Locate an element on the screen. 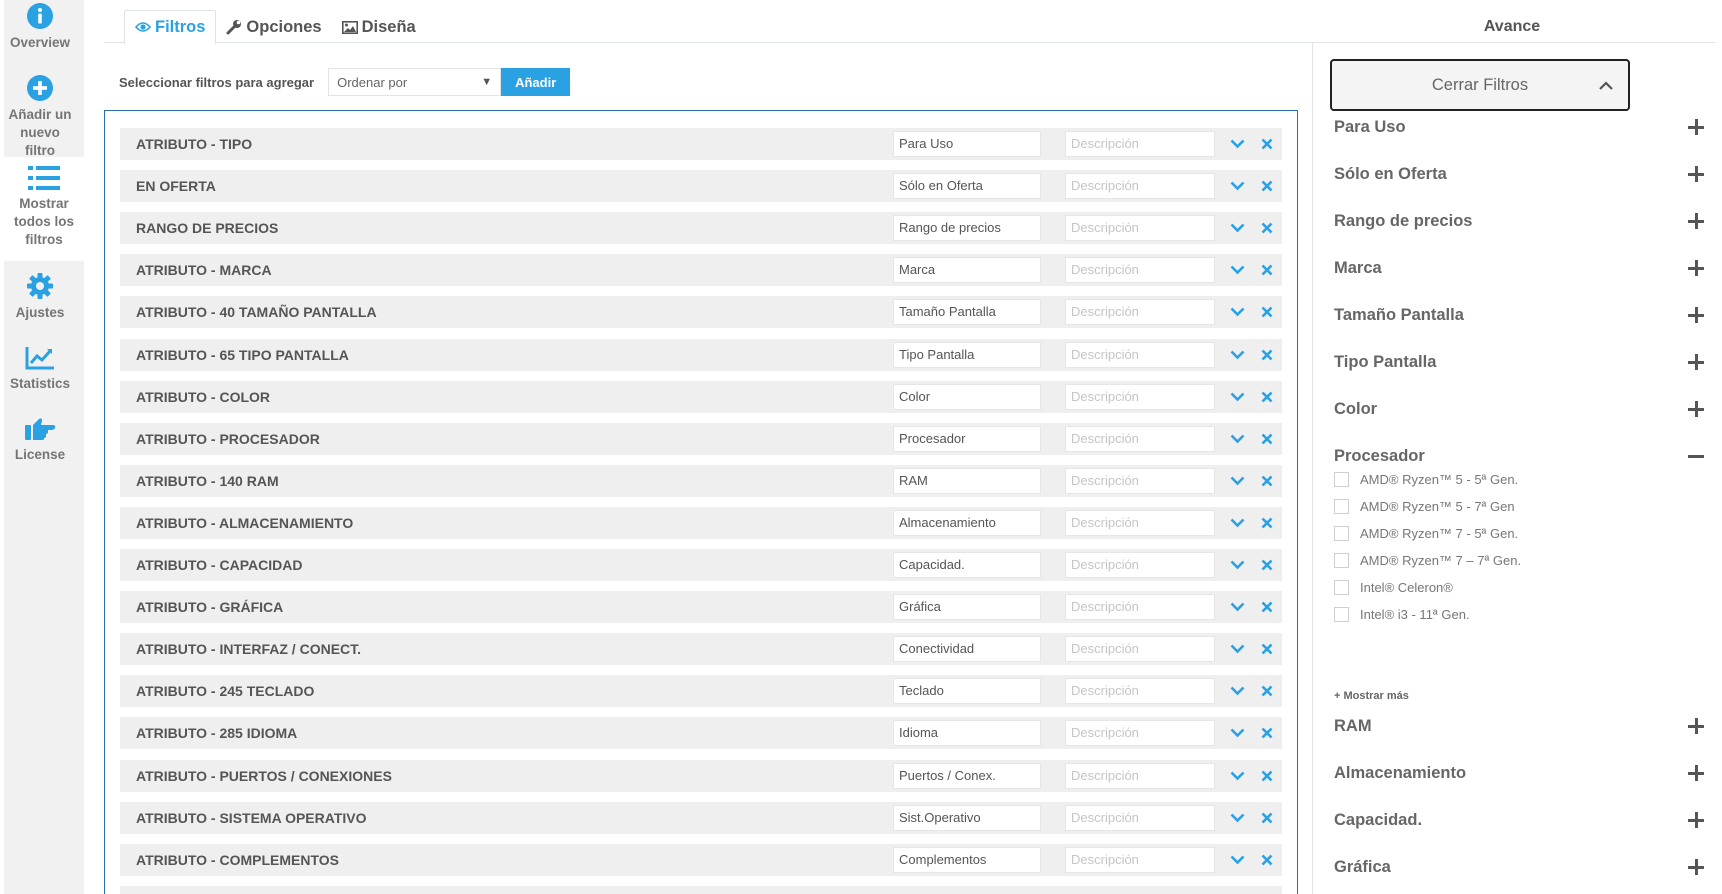 The height and width of the screenshot is (894, 1722). tab-opciones: Opciones is located at coordinates (273, 27).